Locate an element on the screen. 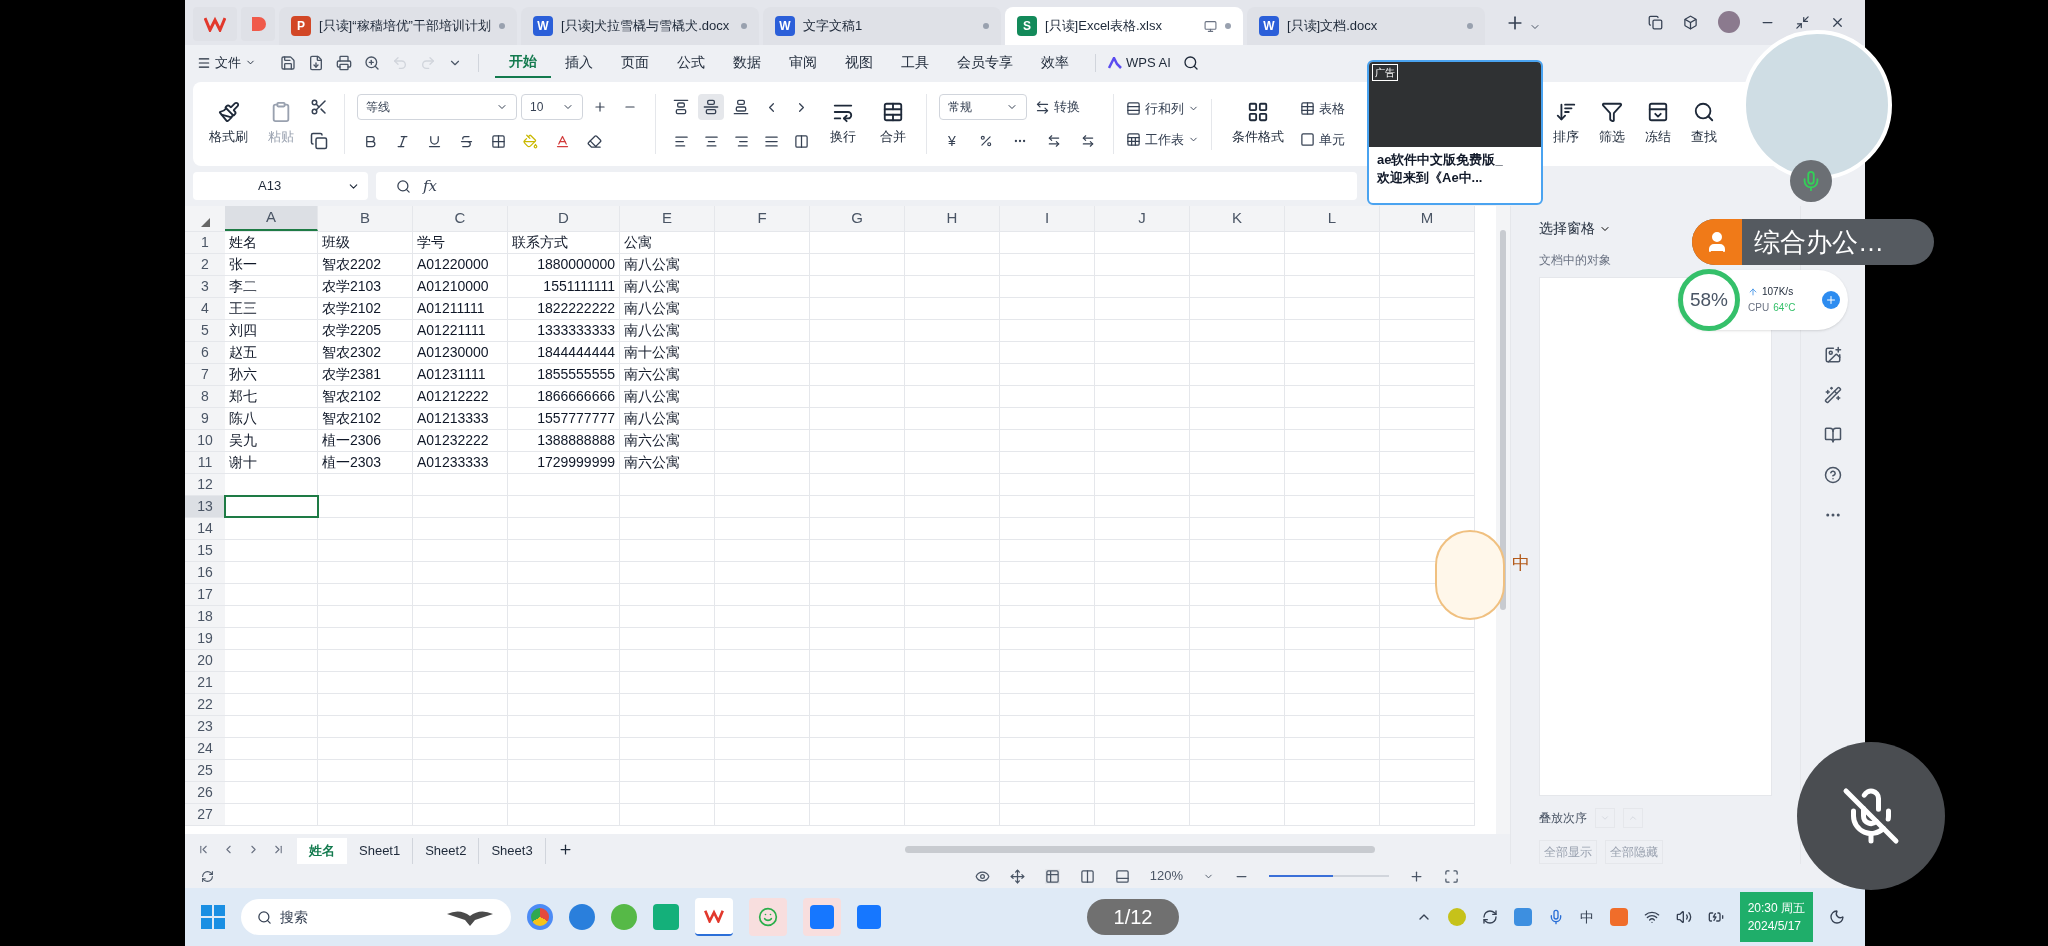  sheet-tab: 姓名 is located at coordinates (322, 851).